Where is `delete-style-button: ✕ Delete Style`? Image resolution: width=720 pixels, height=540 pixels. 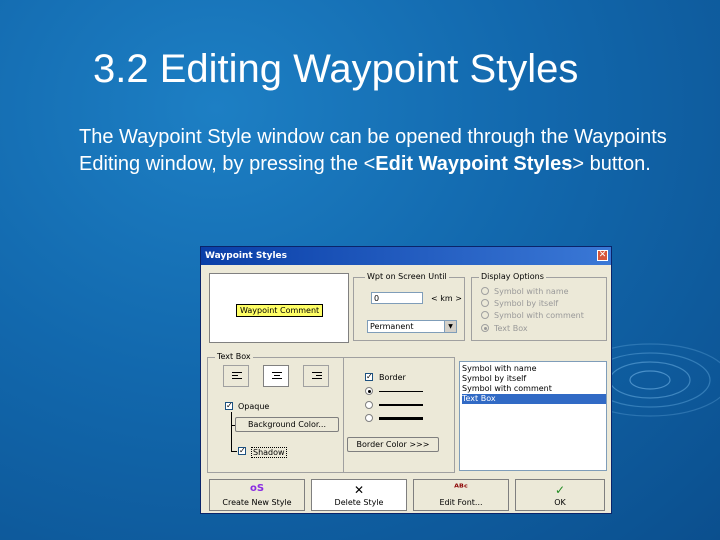 delete-style-button: ✕ Delete Style is located at coordinates (359, 495).